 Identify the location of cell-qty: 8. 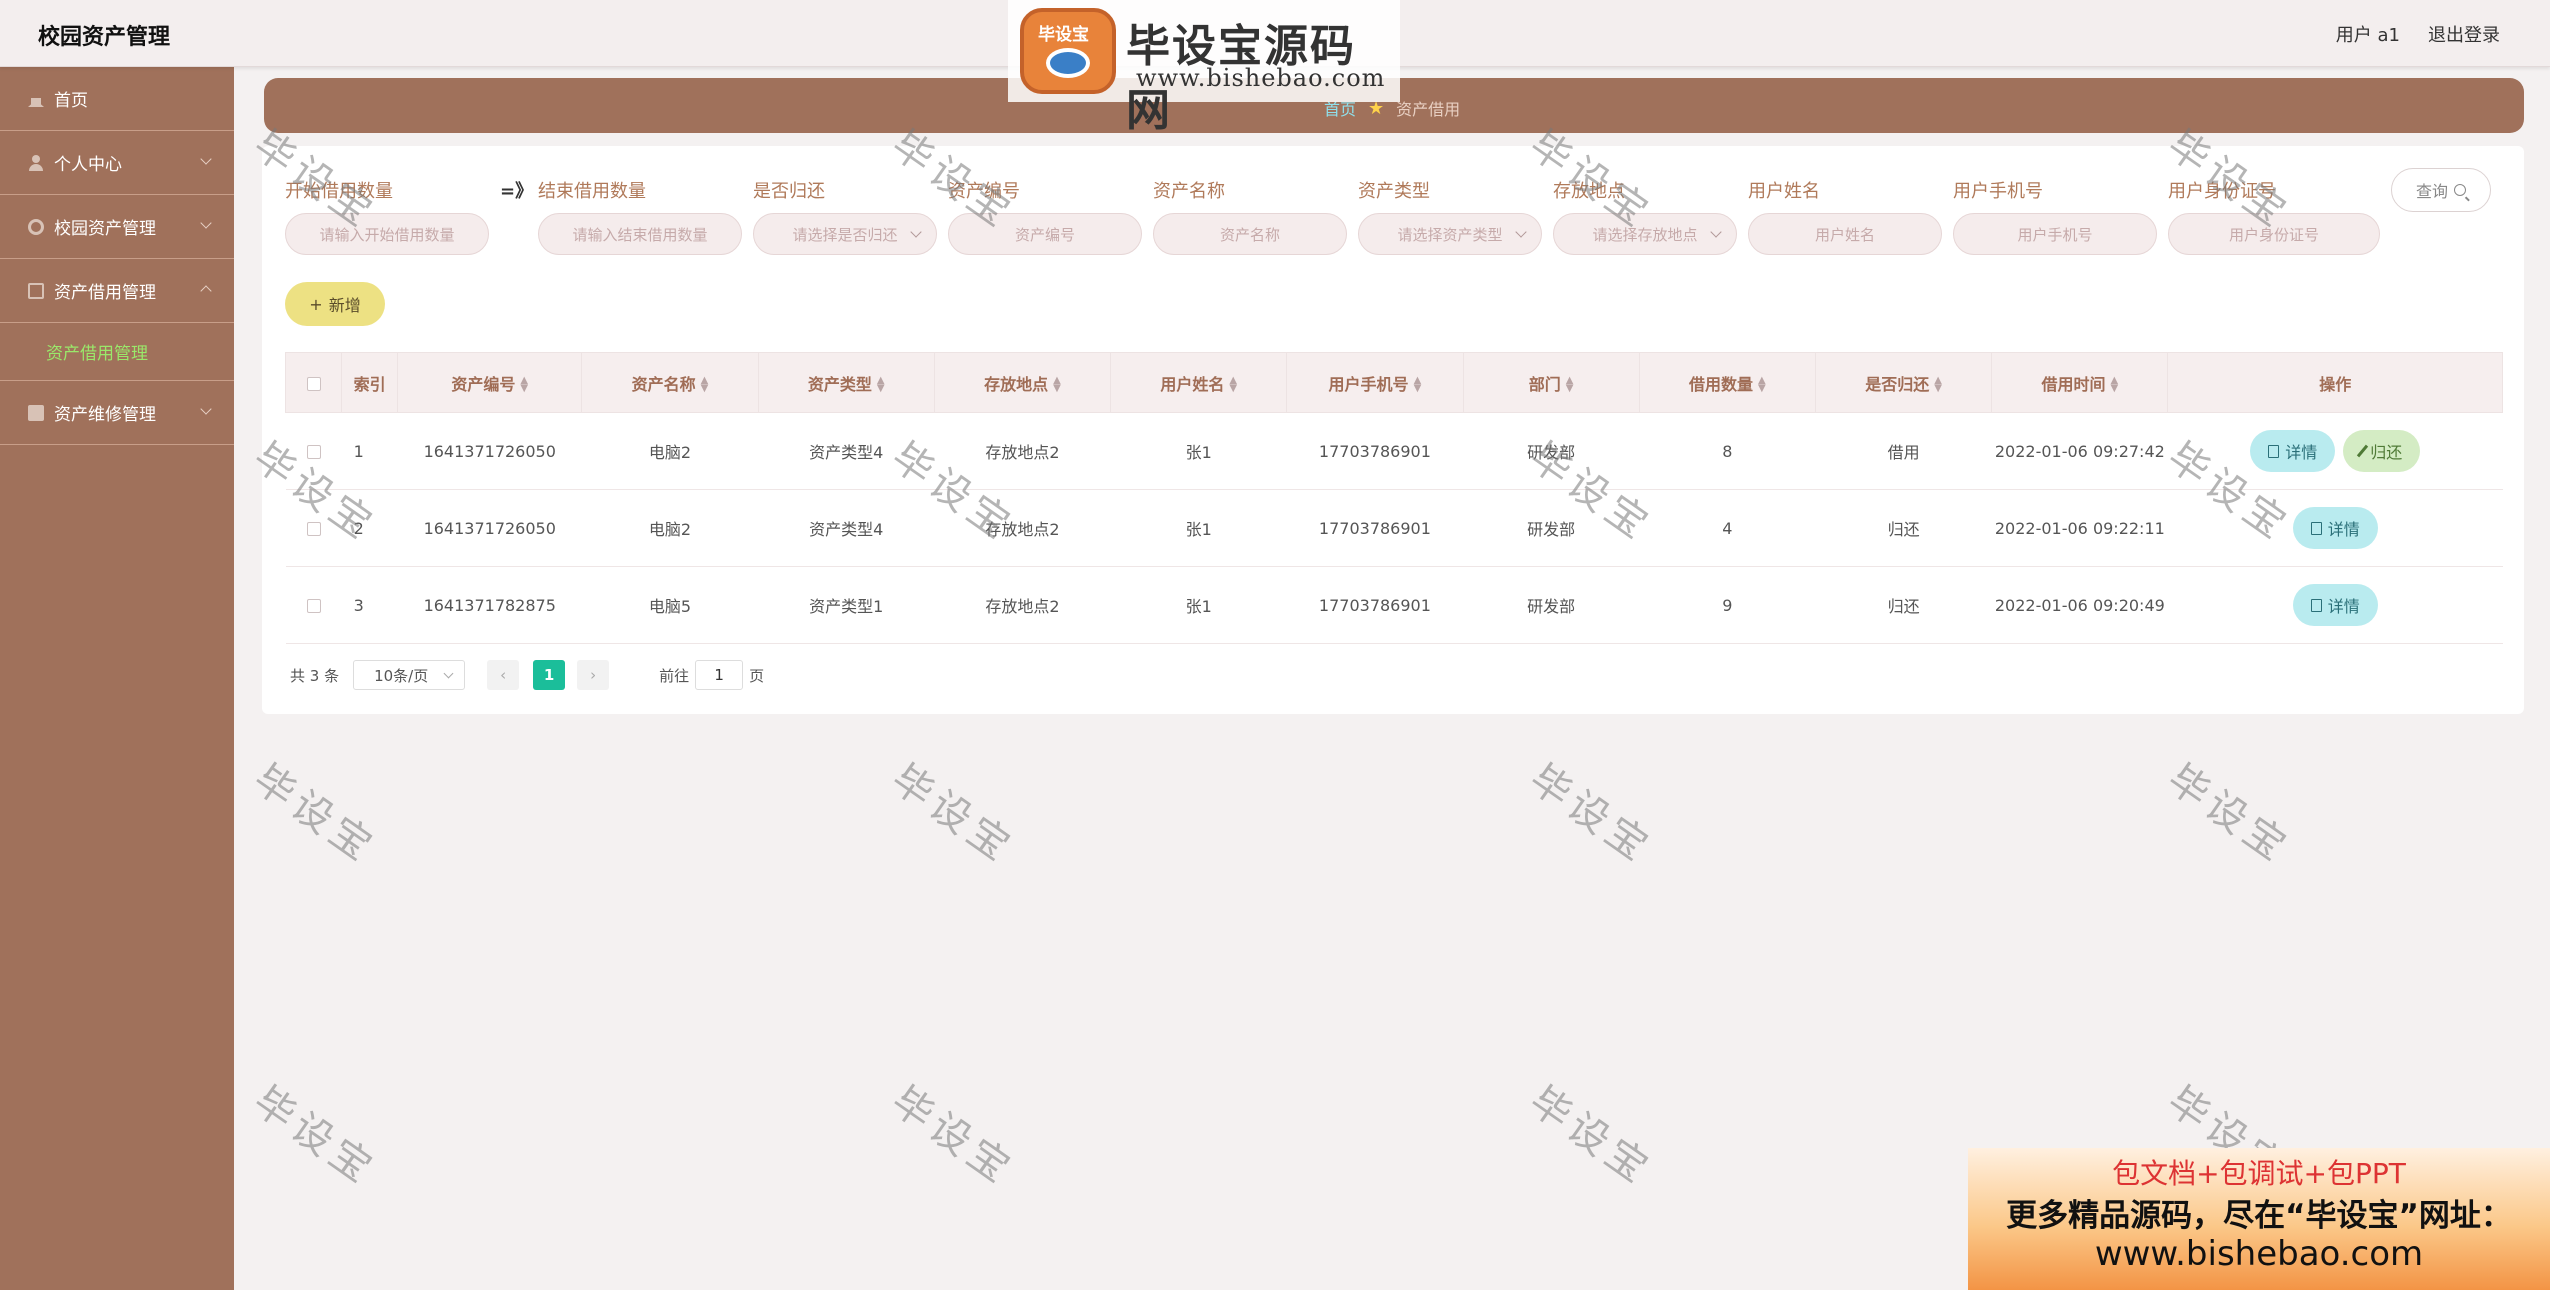
(1727, 451).